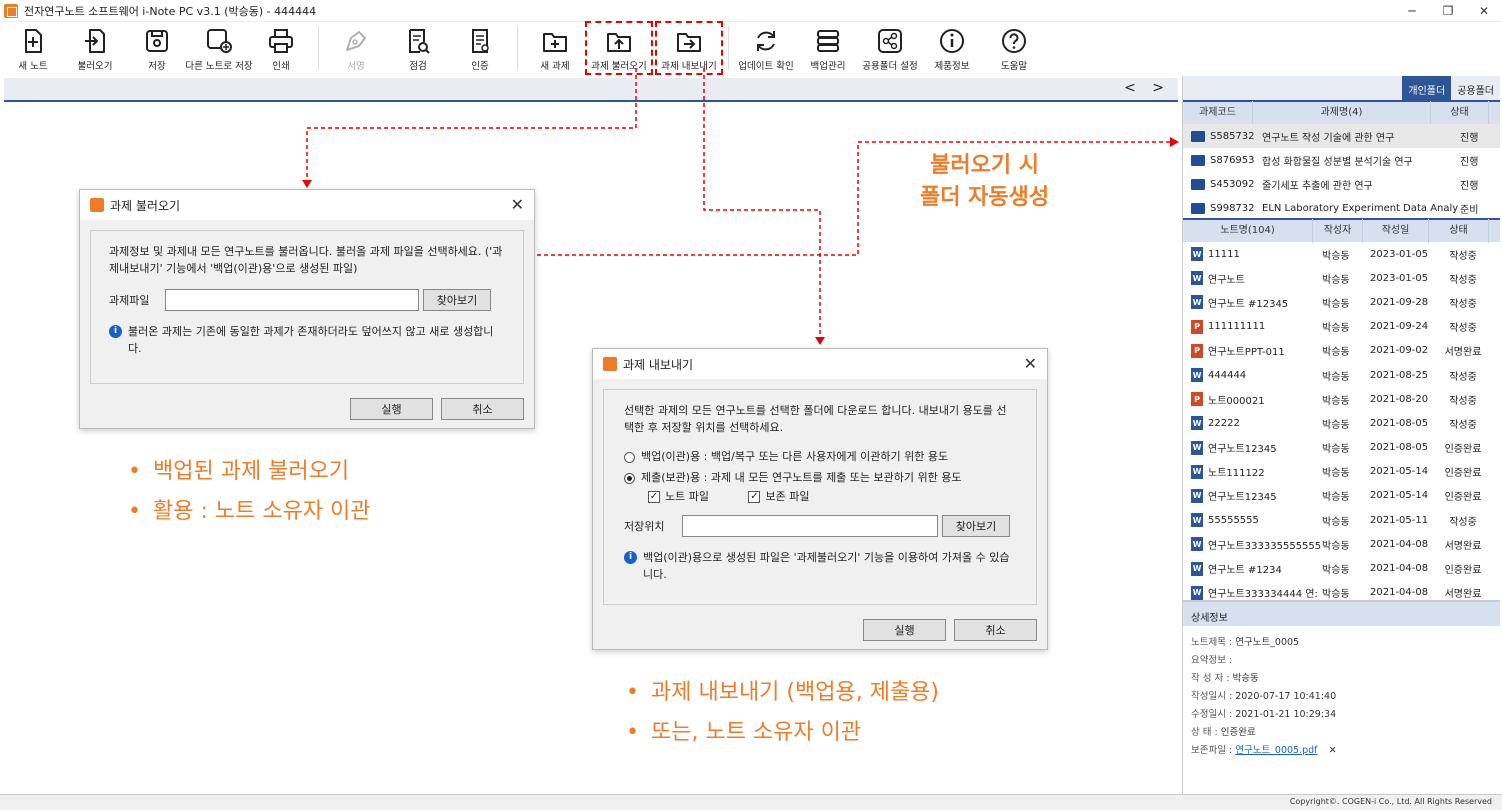 Image resolution: width=1502 pixels, height=810 pixels. I want to click on note-row: W 444444 박승동 2021-08-25 작성중, so click(1341, 375).